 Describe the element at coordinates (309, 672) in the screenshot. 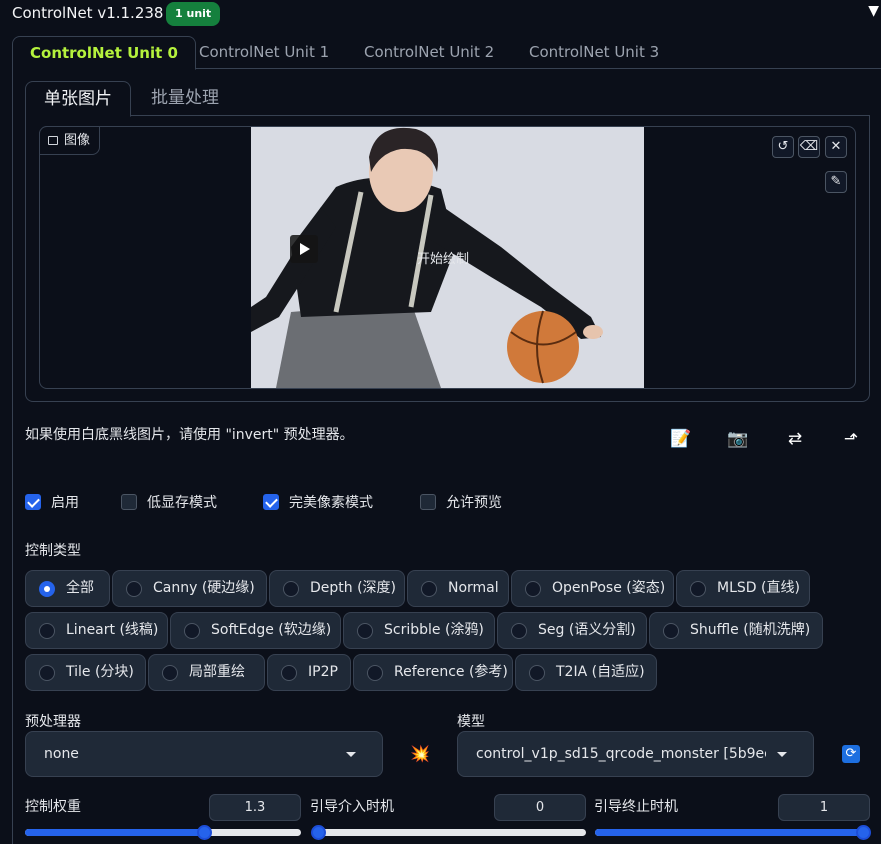

I see `control-type-ip2p: IP2P` at that location.